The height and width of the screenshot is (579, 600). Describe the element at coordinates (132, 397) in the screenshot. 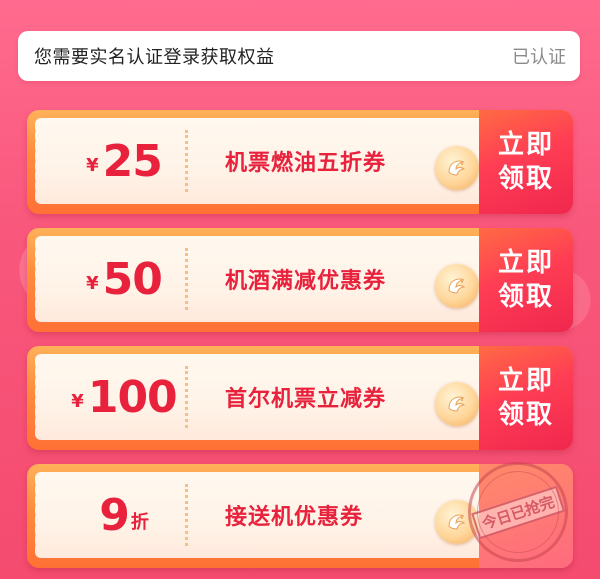

I see `coupon-value: 100` at that location.